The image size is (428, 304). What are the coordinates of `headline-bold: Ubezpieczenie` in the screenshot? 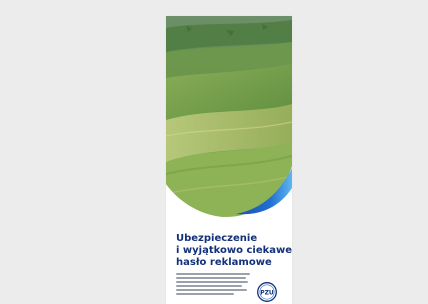 It's located at (217, 238).